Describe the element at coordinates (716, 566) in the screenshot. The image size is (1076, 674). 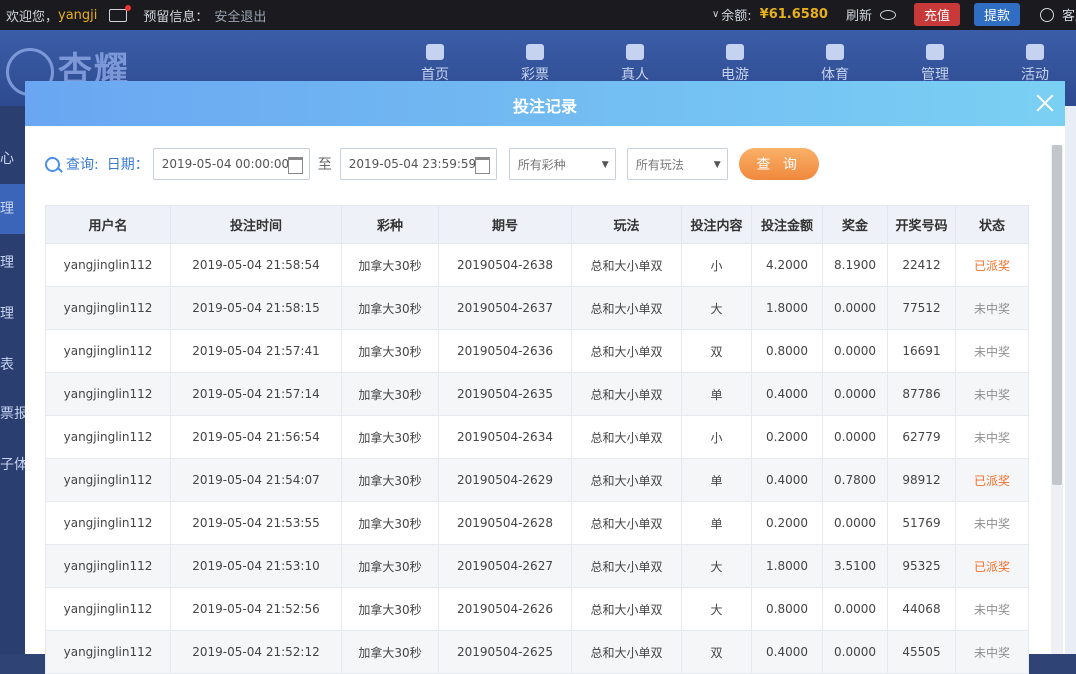
I see `cell-content: 大` at that location.